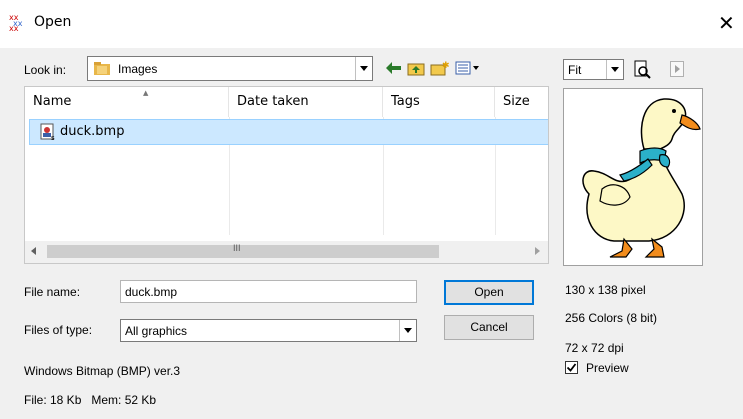 This screenshot has width=743, height=419. Describe the element at coordinates (138, 69) in the screenshot. I see `look-in-value: Images` at that location.